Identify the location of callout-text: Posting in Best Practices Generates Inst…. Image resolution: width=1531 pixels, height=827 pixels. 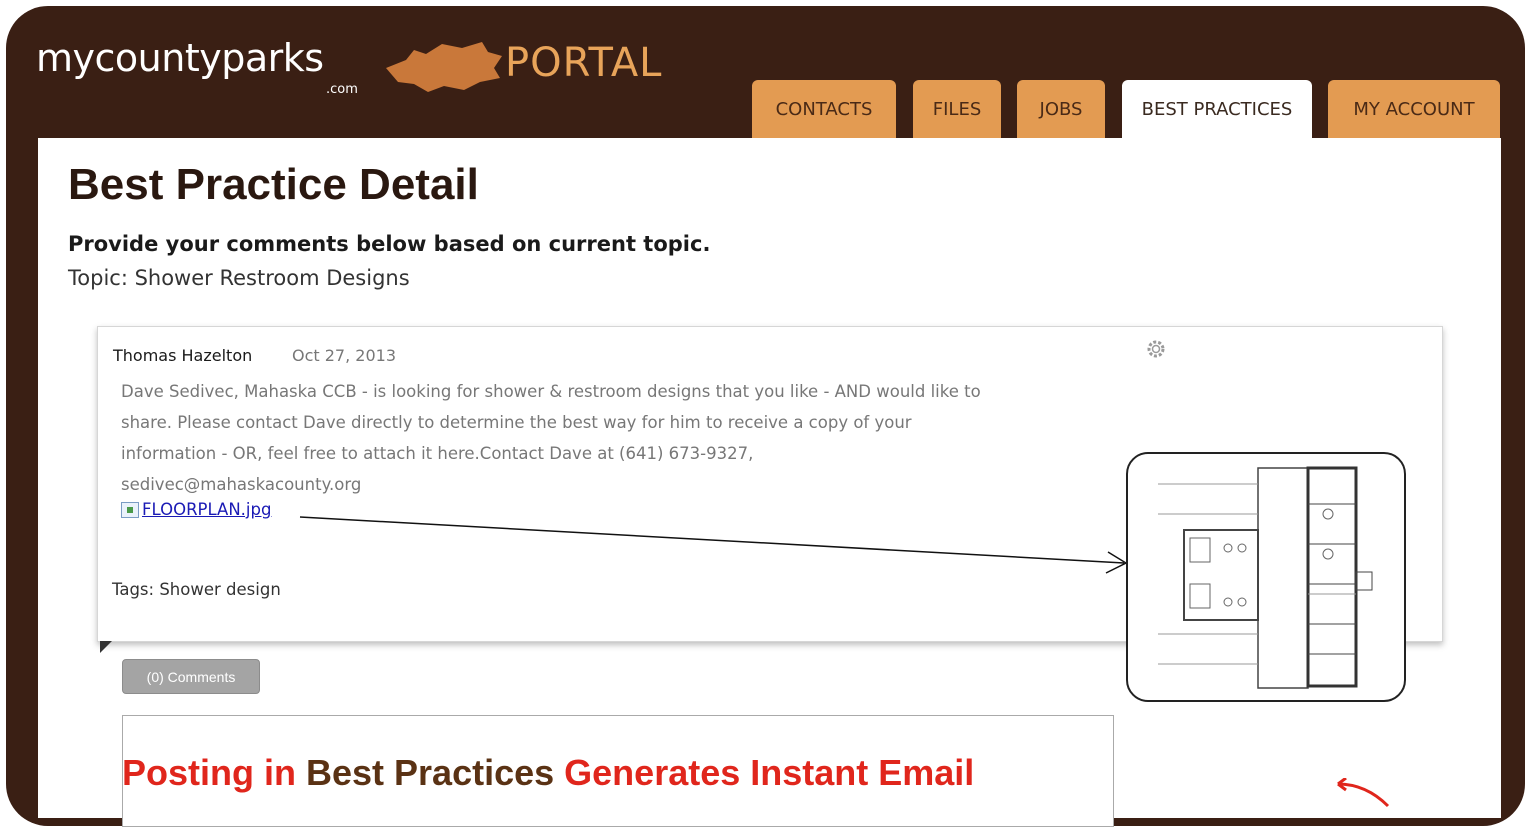
(548, 773).